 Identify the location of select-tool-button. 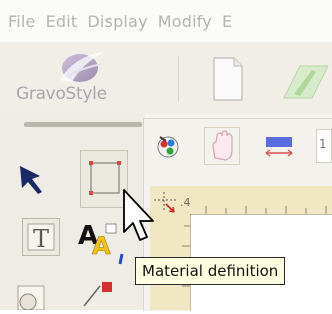
(31, 179).